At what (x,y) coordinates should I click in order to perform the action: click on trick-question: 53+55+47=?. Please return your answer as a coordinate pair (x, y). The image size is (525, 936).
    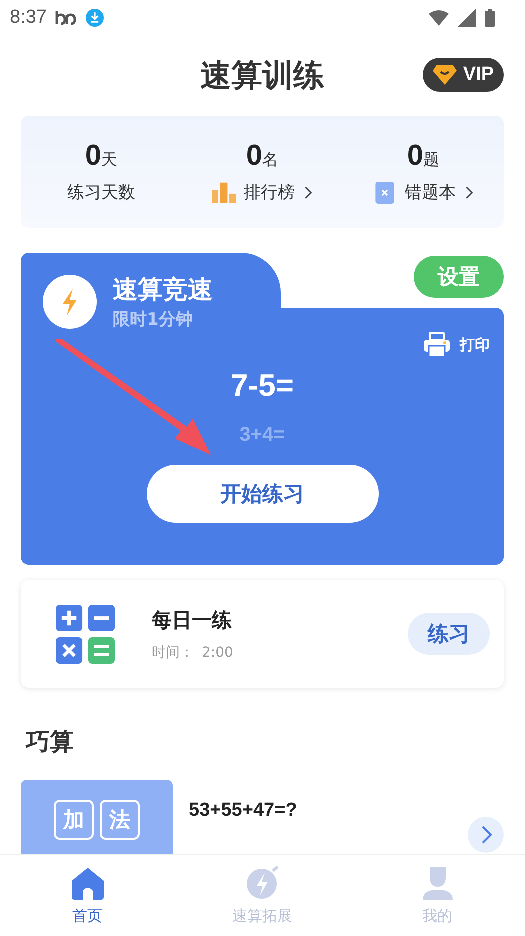
    Looking at the image, I should click on (243, 811).